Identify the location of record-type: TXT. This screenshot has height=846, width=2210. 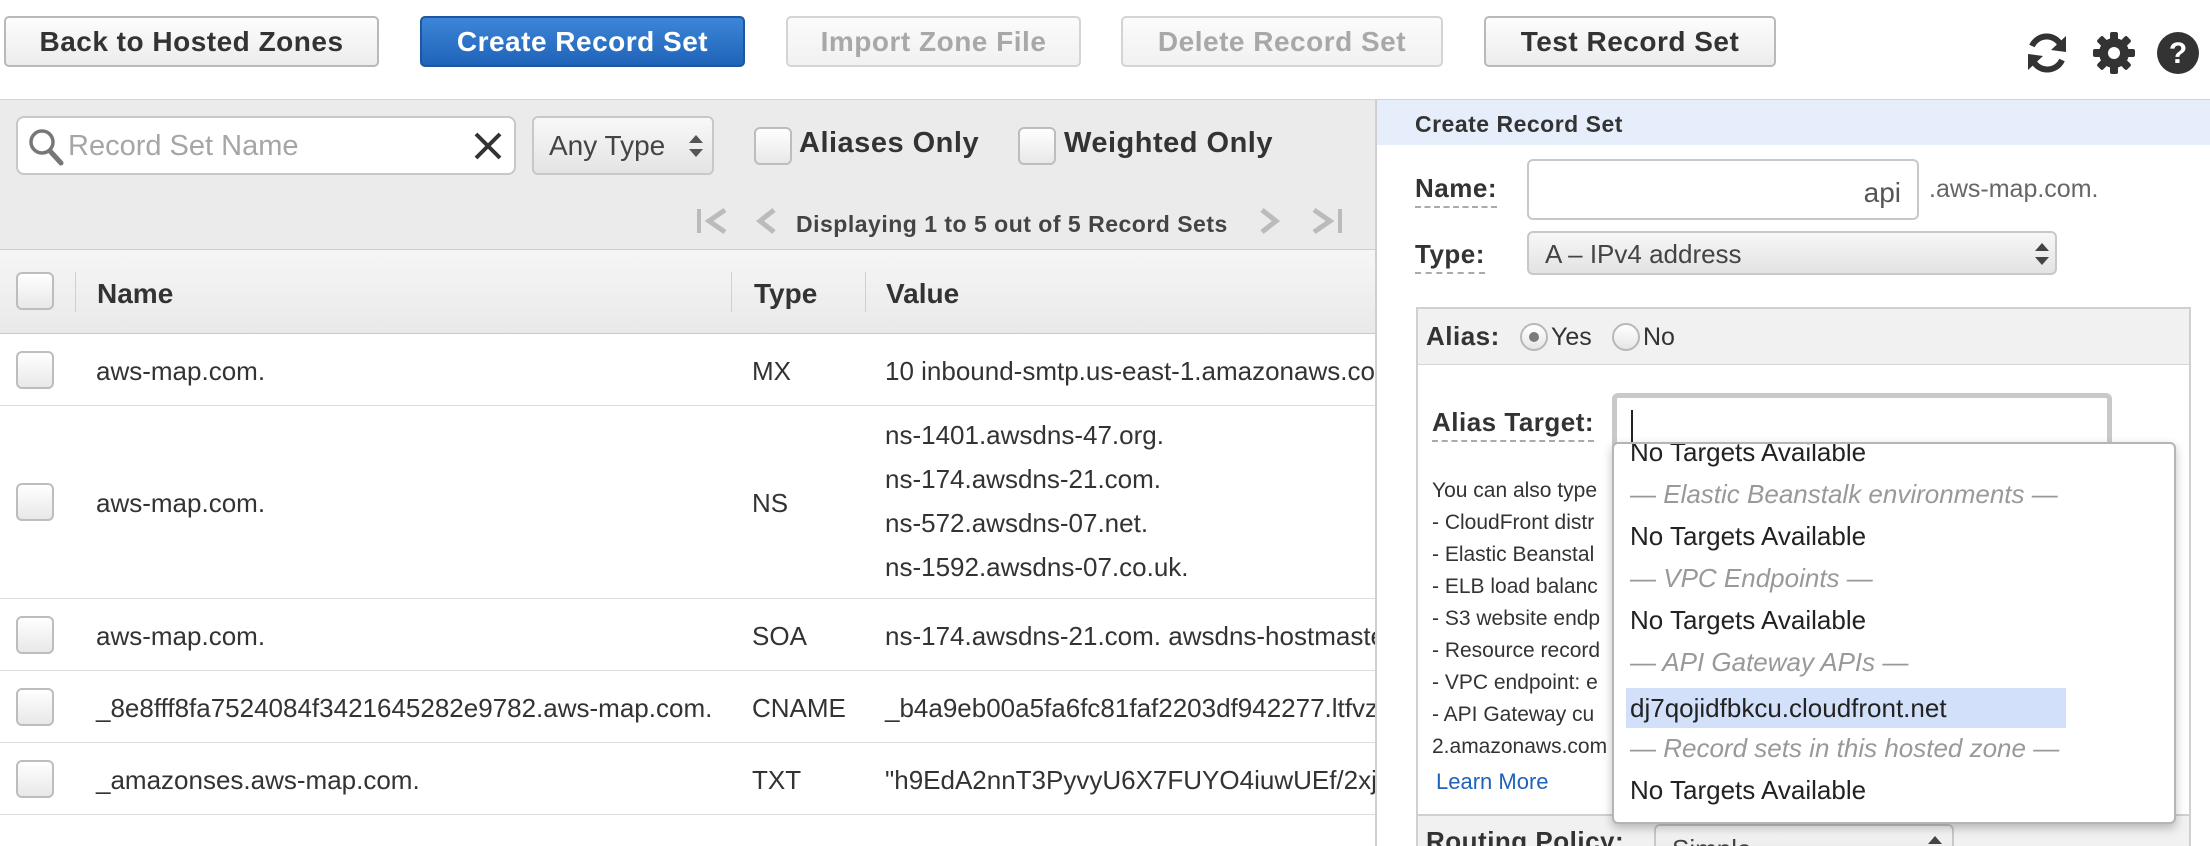
(777, 780).